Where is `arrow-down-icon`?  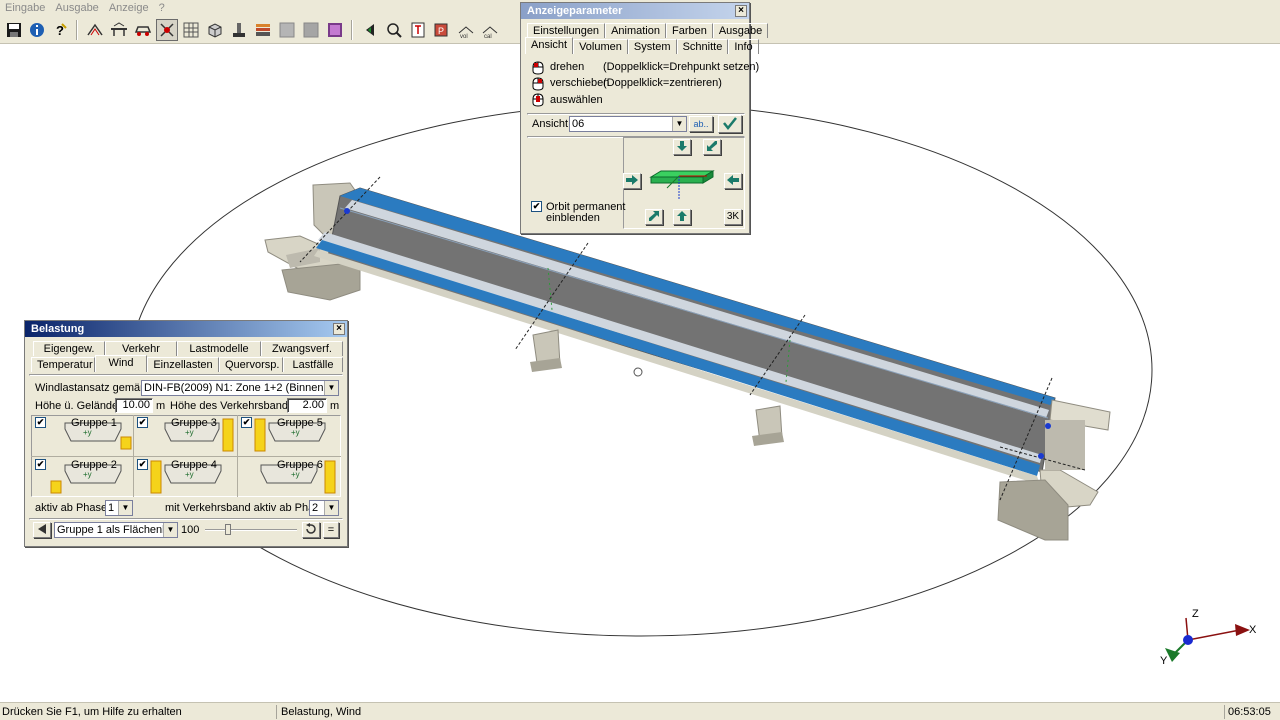
arrow-down-icon is located at coordinates (682, 146).